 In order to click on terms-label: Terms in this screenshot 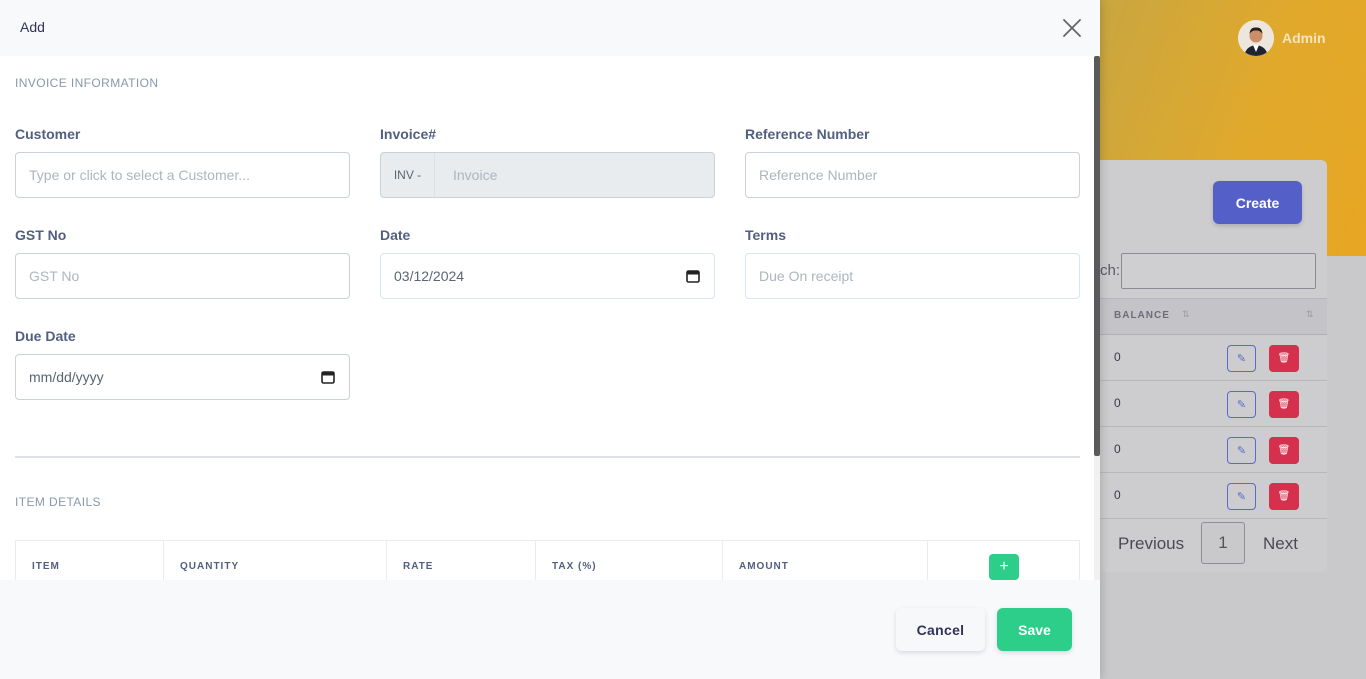, I will do `click(765, 235)`.